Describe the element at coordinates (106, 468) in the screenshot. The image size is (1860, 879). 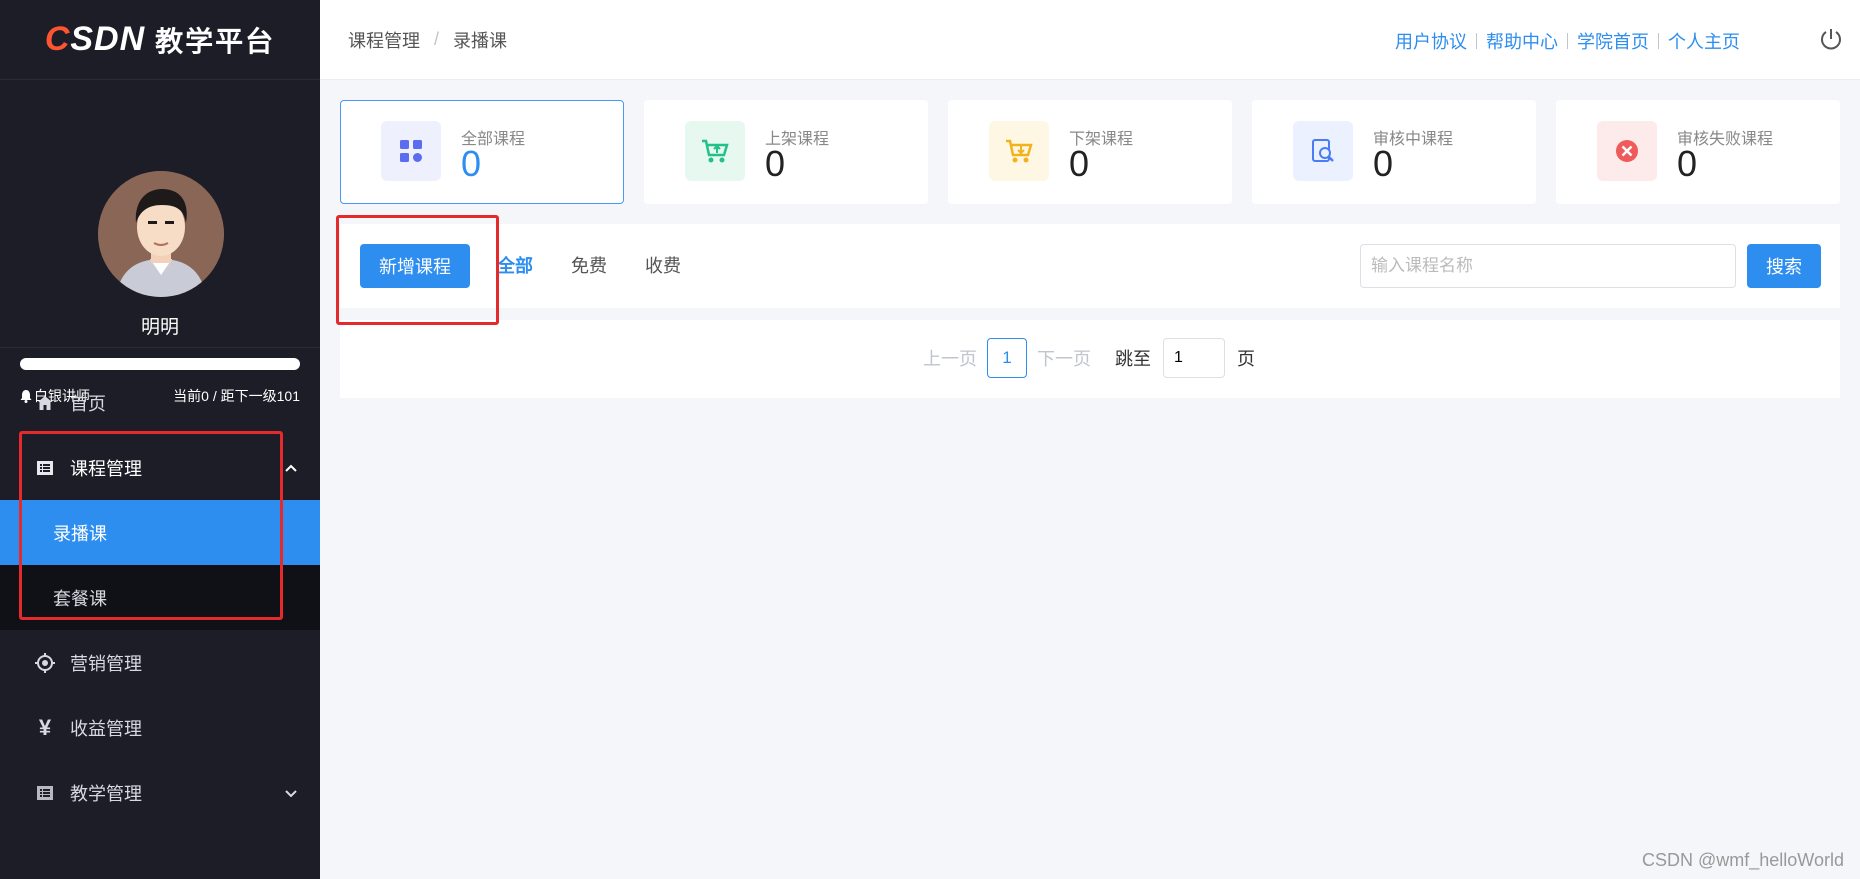
I see `sidebar-item-label: 课程管理` at that location.